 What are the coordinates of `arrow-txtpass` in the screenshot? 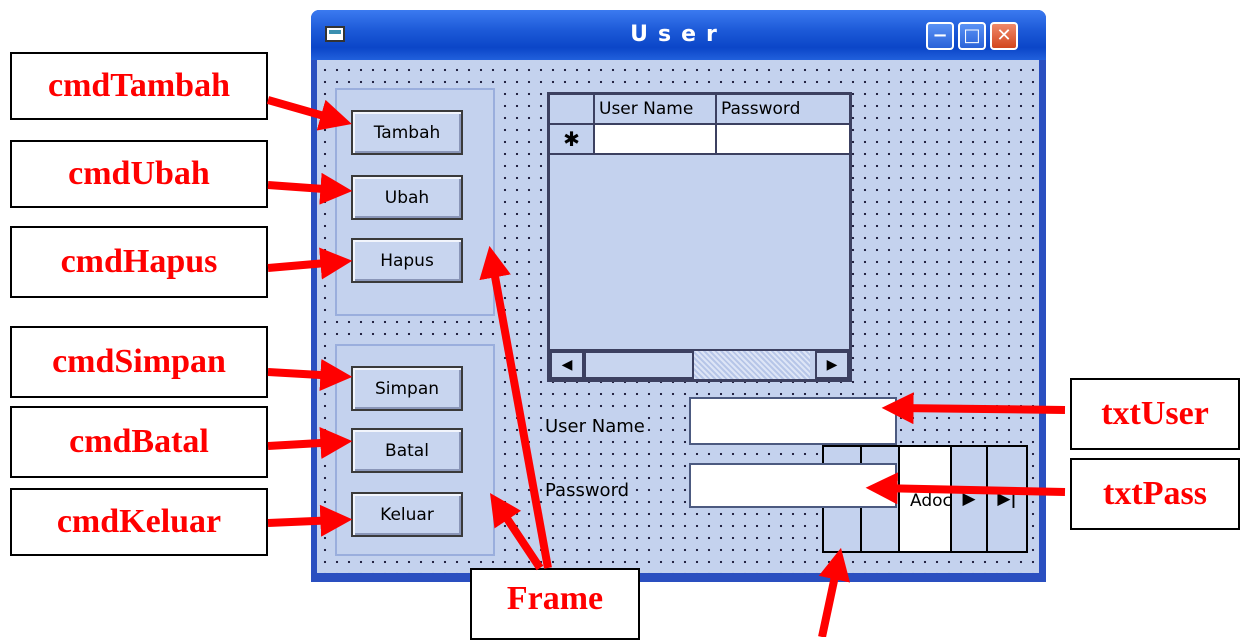 It's located at (965, 488).